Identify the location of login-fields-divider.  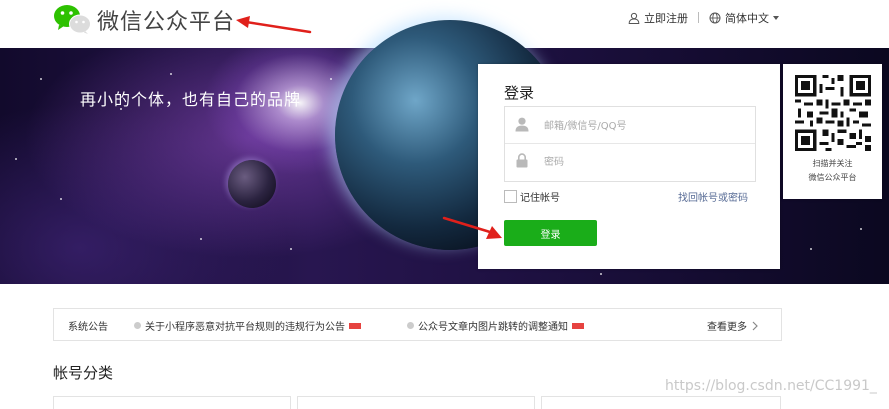
(630, 143).